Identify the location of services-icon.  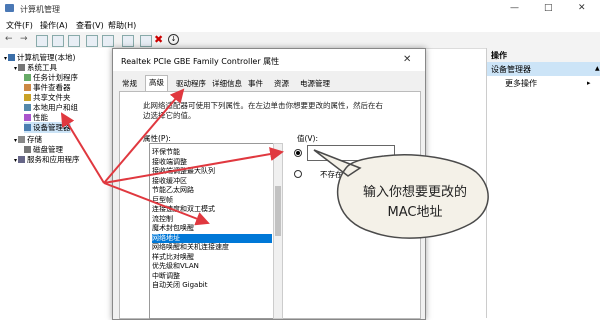
(22, 159).